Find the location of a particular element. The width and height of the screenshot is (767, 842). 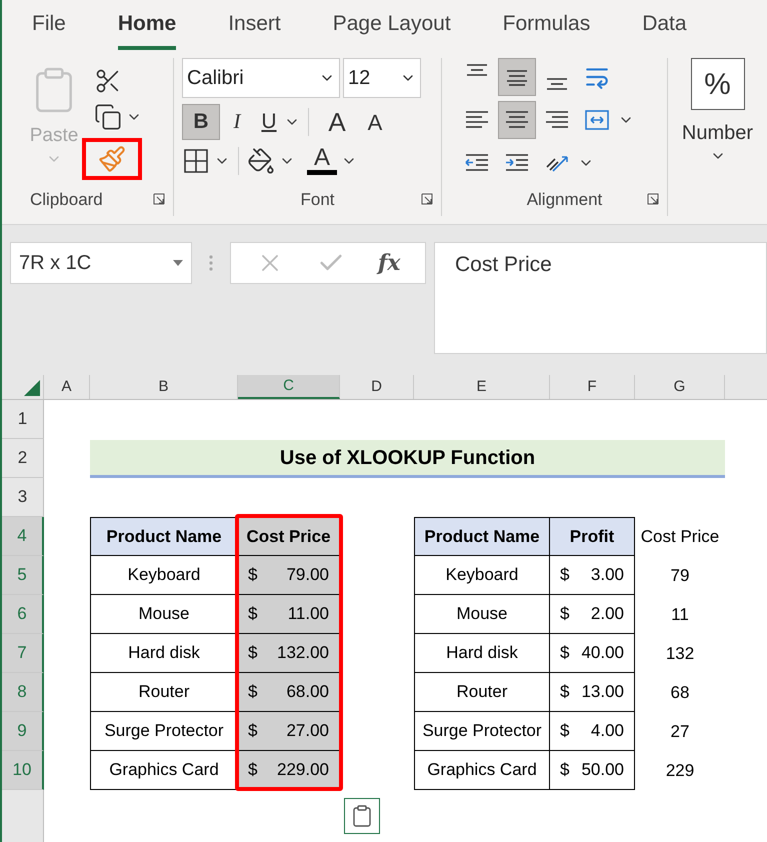

amount-value: 40.00 is located at coordinates (602, 653).